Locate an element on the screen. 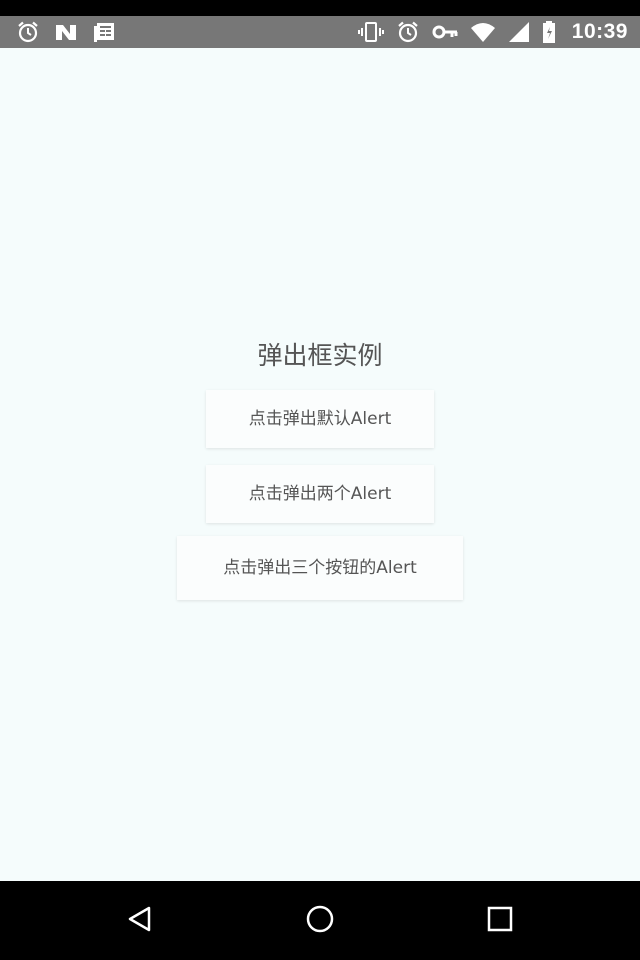  navigation-bar is located at coordinates (320, 920).